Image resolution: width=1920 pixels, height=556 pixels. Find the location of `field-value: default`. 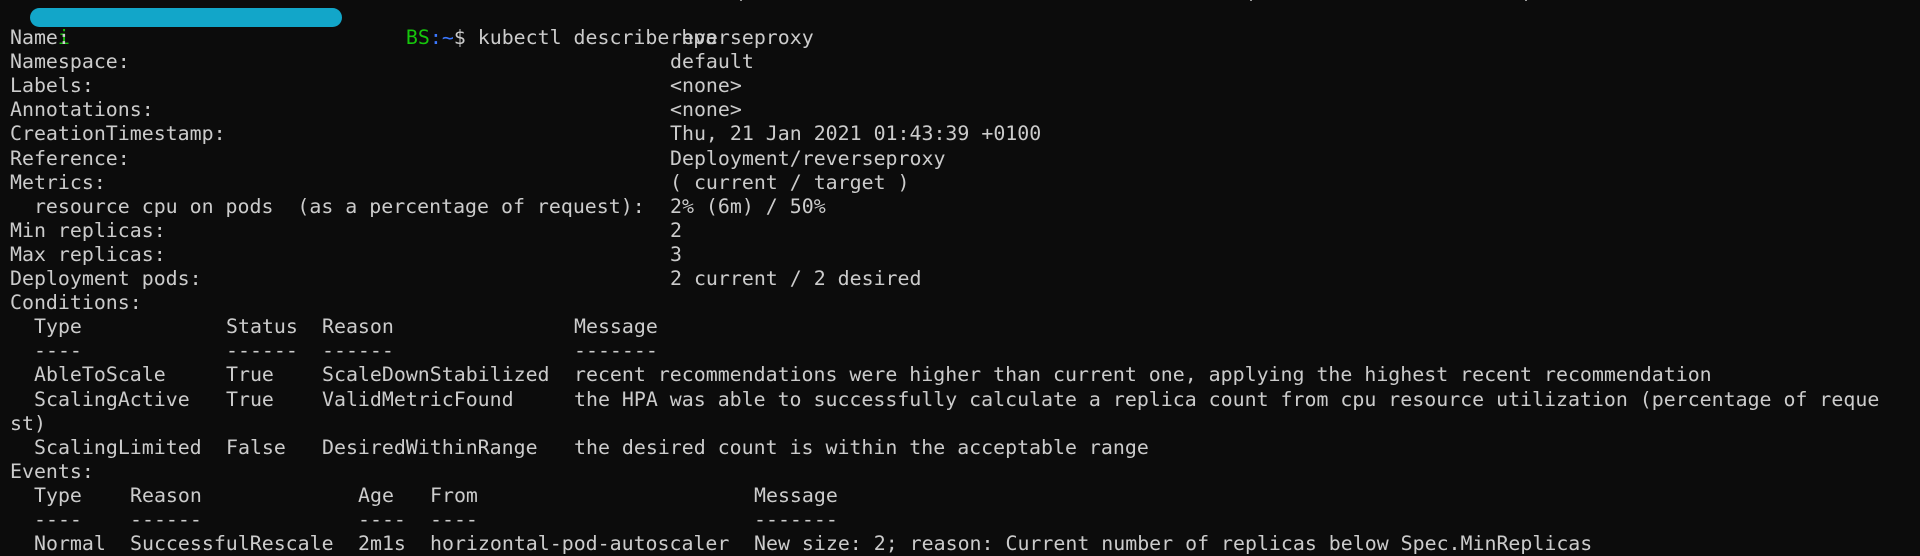

field-value: default is located at coordinates (712, 62).